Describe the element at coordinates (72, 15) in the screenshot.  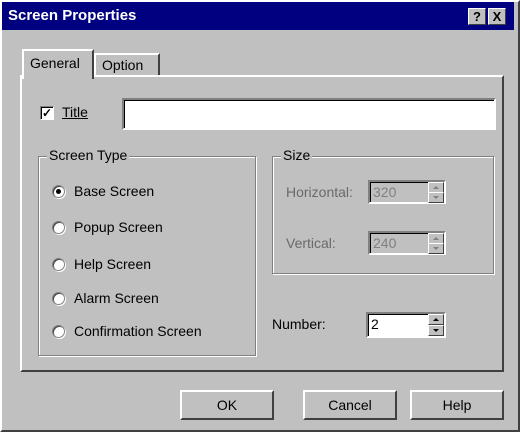
I see `window-title: Screen Properties` at that location.